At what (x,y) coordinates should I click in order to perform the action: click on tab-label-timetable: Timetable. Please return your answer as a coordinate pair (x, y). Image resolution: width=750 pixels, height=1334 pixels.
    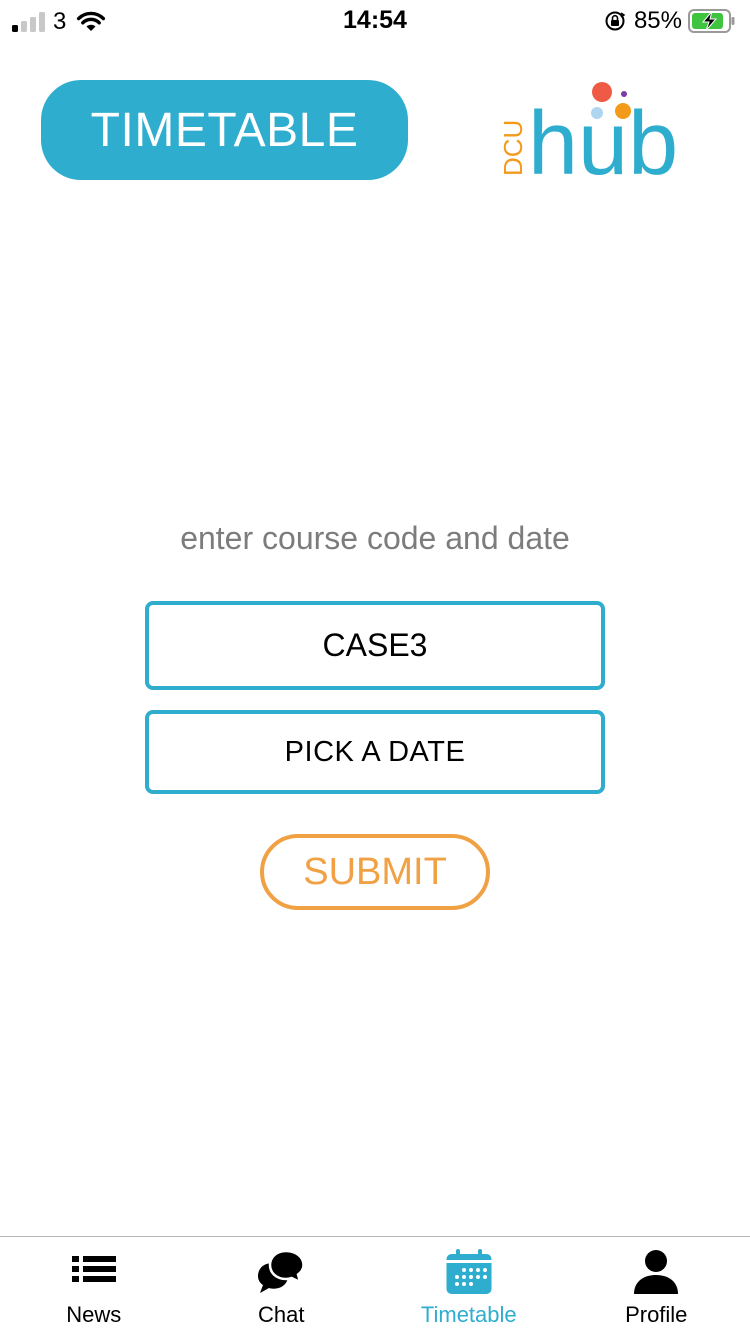
    Looking at the image, I should click on (468, 1314).